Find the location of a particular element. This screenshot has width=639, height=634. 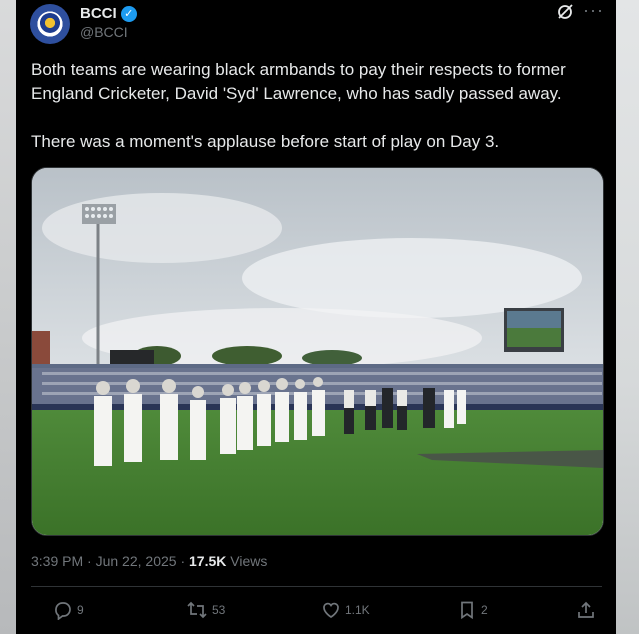

author-handle: @BCCI is located at coordinates (104, 32).